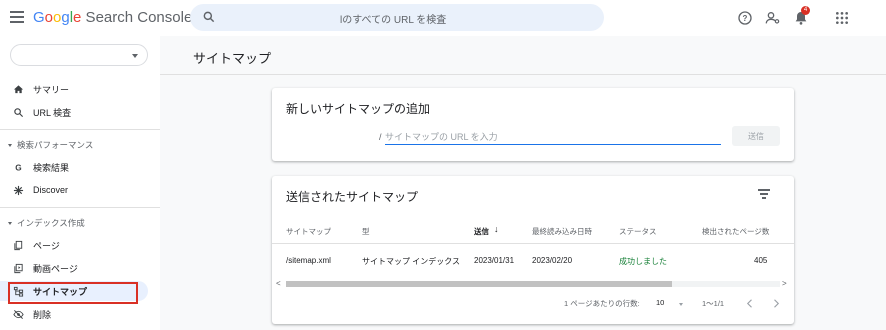 This screenshot has width=886, height=330. I want to click on help-icon: ?, so click(745, 18).